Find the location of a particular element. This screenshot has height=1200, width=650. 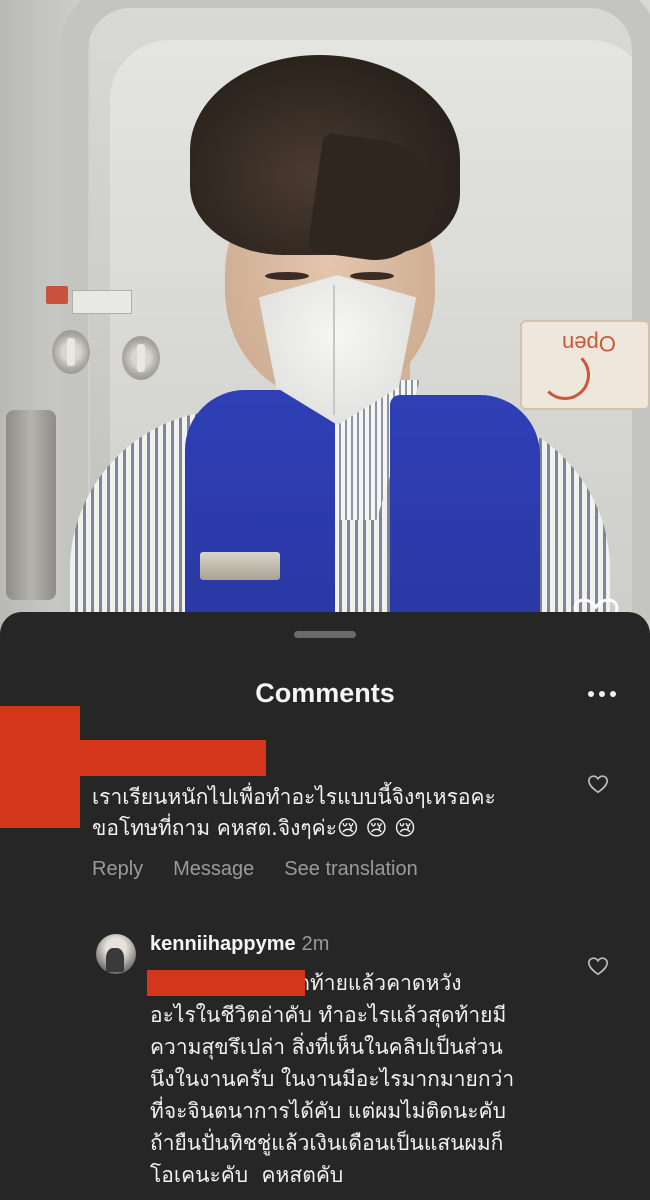

vest-left is located at coordinates (260, 515).